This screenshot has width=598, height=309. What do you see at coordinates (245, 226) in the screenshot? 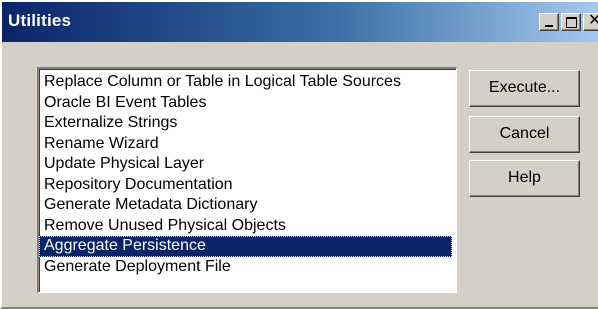
I see `list-item: Remove Unused Physical Objects` at bounding box center [245, 226].